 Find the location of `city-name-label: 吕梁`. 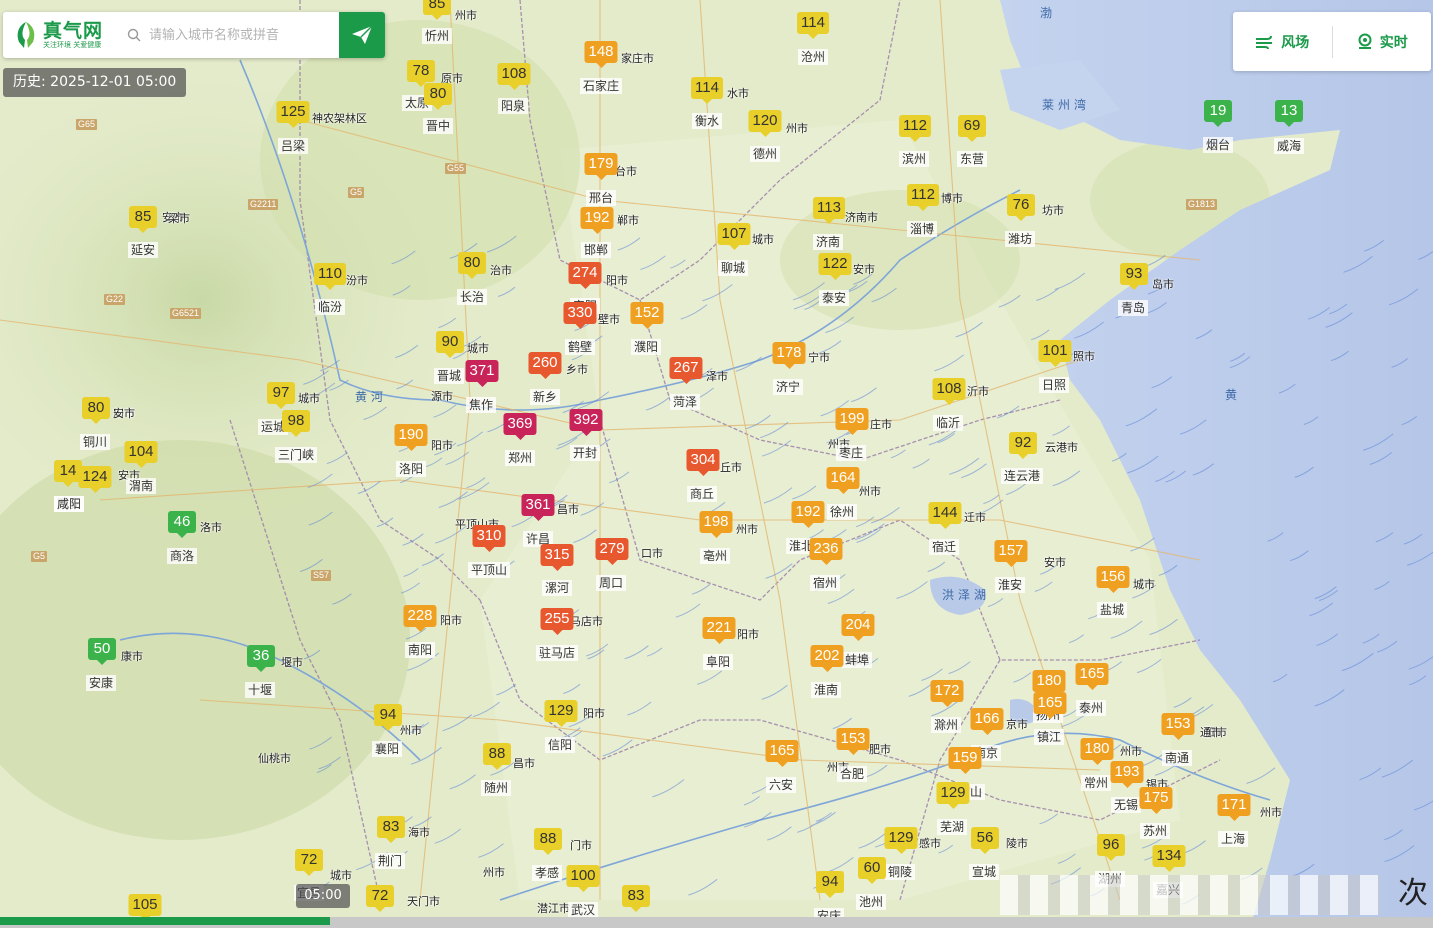

city-name-label: 吕梁 is located at coordinates (293, 146).